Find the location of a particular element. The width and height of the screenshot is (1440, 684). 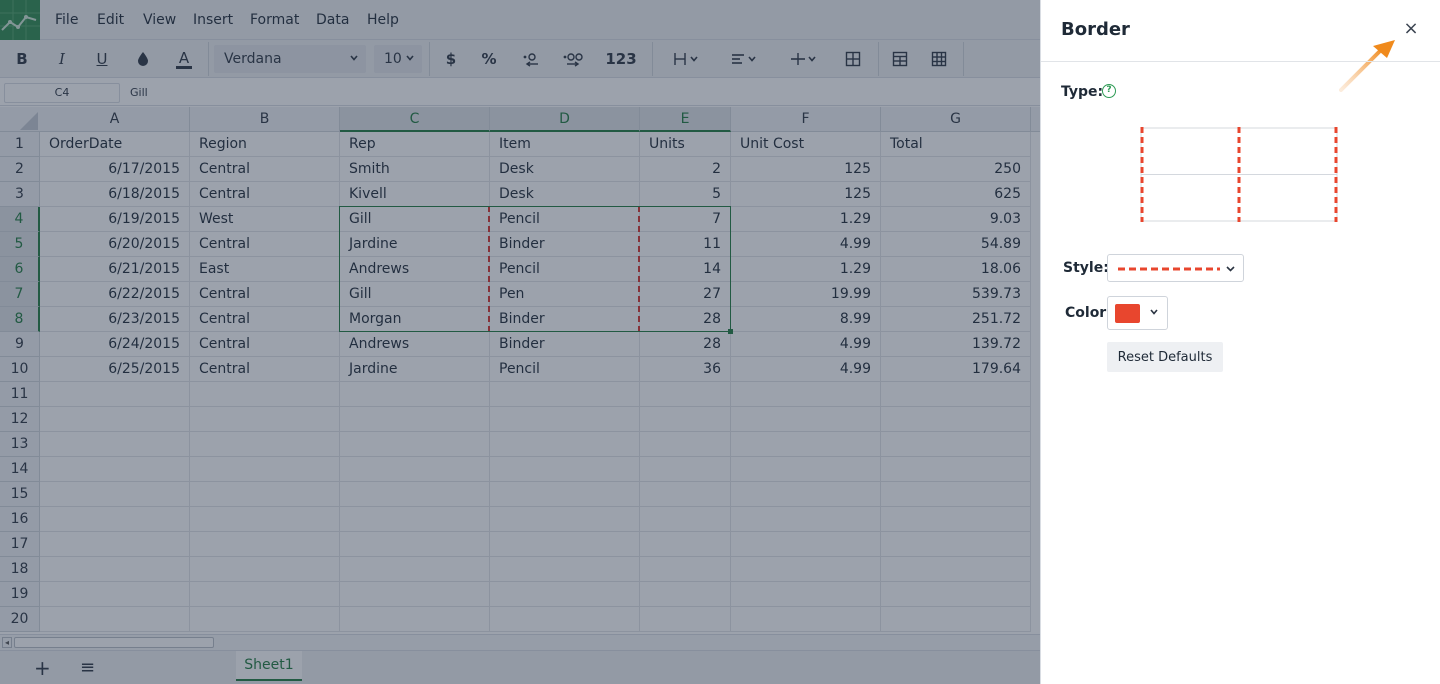

cell-a1: OrderDate is located at coordinates (115, 144).